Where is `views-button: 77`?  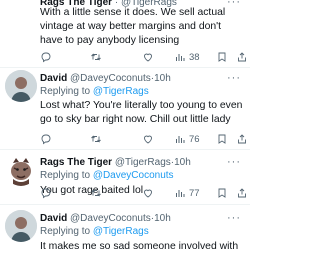
views-button: 77 is located at coordinates (187, 193).